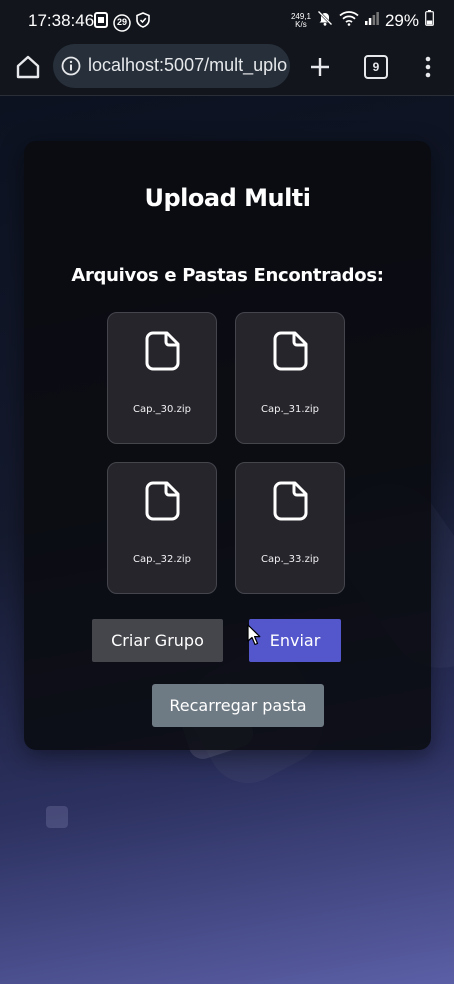  What do you see at coordinates (290, 409) in the screenshot?
I see `file-name: Cap._31.zip` at bounding box center [290, 409].